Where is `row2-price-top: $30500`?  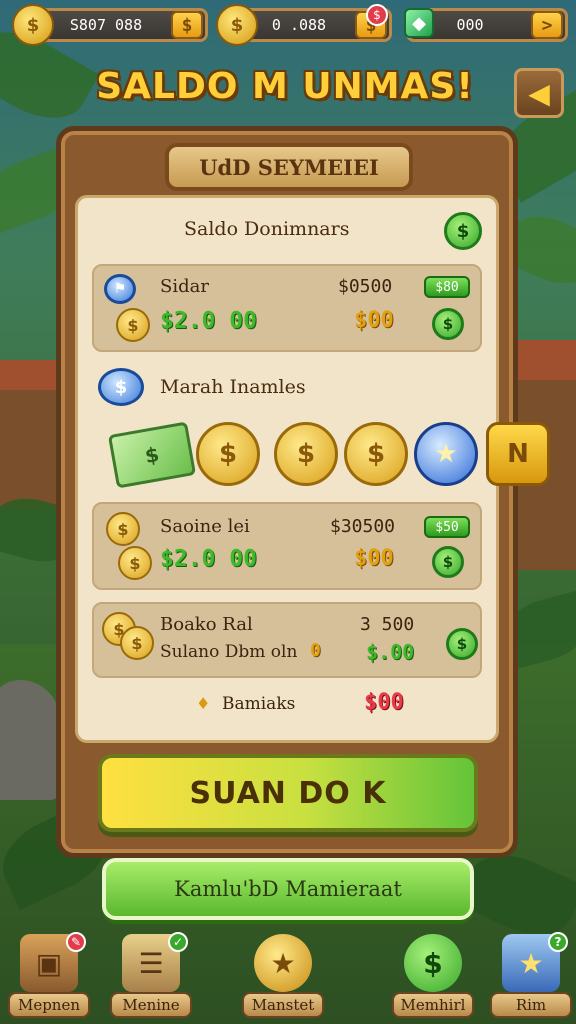
row2-price-top: $30500 is located at coordinates (363, 526).